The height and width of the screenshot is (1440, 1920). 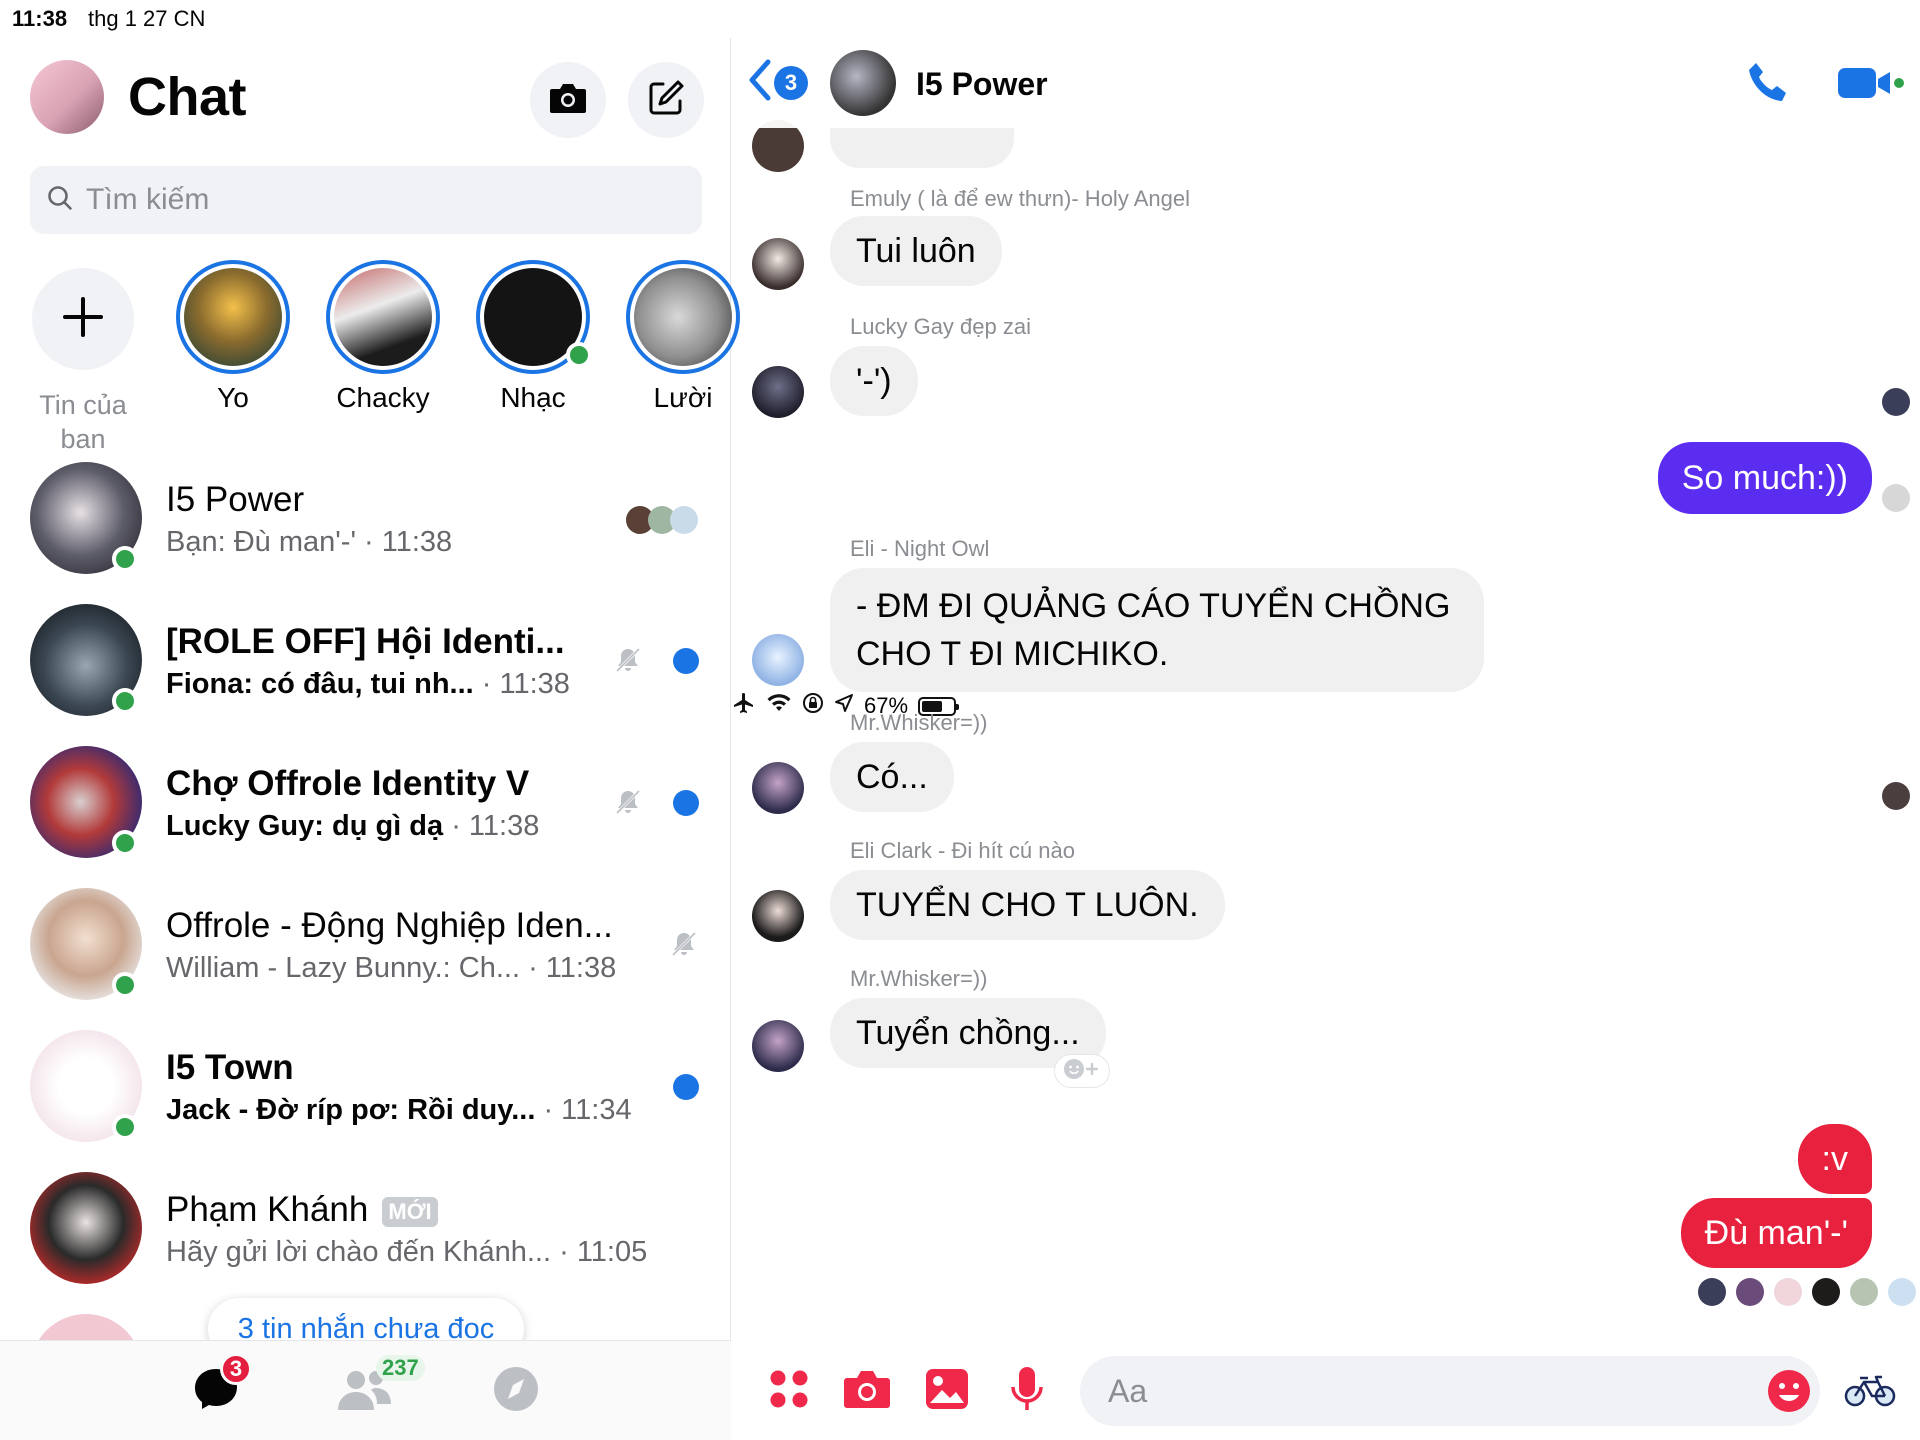 I want to click on gallery-button, so click(x=947, y=1391).